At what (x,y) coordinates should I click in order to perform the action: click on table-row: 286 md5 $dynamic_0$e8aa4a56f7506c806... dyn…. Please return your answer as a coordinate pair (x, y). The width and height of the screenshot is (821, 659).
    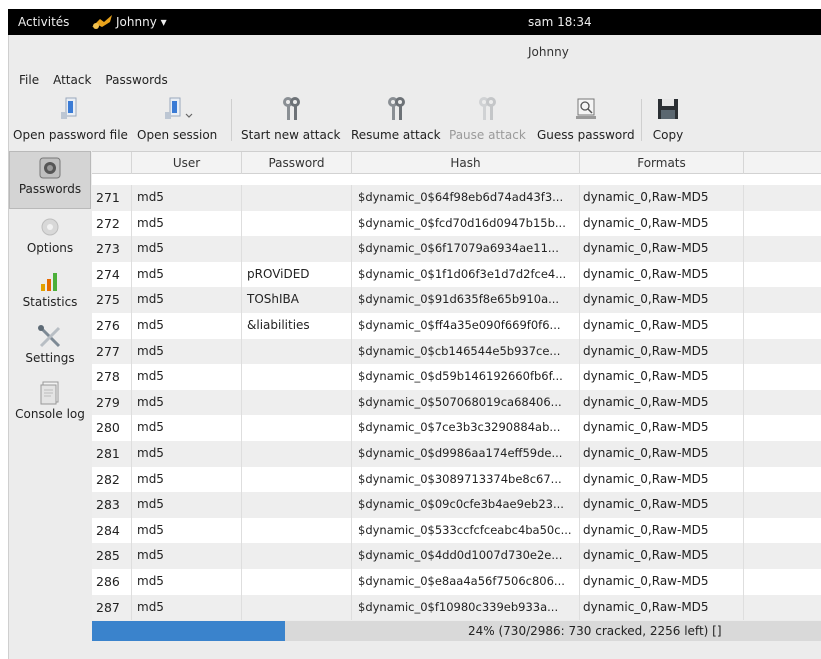
    Looking at the image, I should click on (456, 582).